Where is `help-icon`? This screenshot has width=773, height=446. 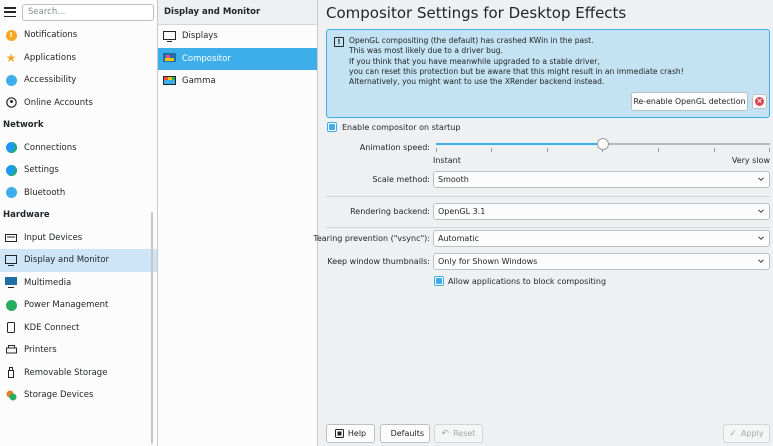
help-icon is located at coordinates (339, 433).